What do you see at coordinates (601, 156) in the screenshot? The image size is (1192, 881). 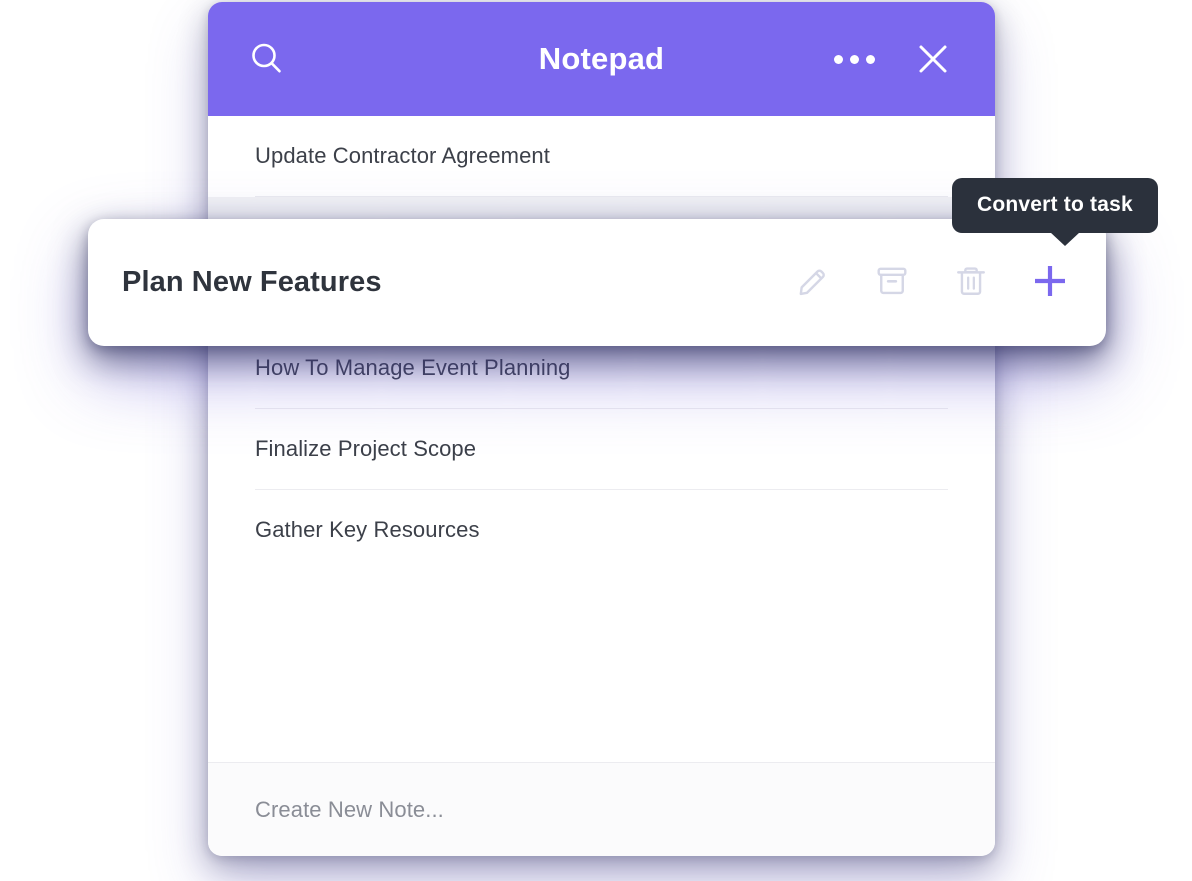 I see `note-list-item: Update Contractor Agreement` at bounding box center [601, 156].